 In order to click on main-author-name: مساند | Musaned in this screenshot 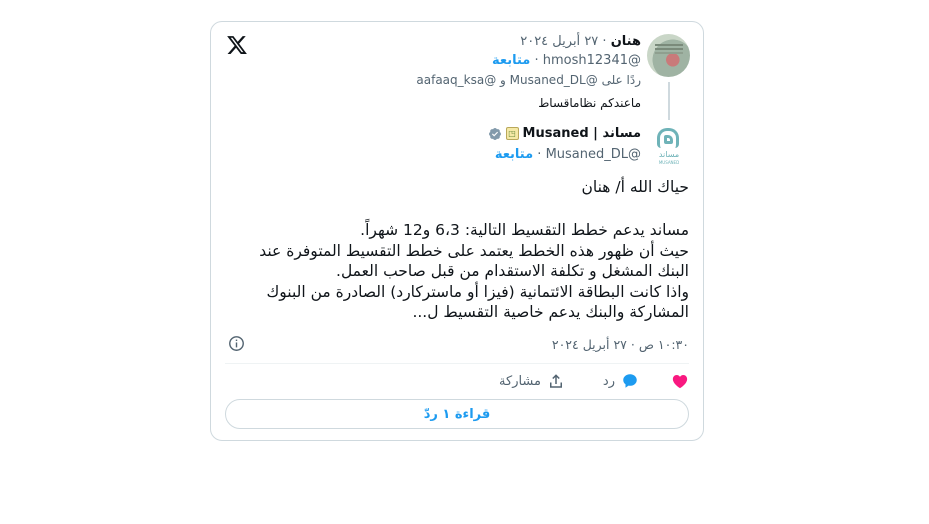, I will do `click(582, 133)`.